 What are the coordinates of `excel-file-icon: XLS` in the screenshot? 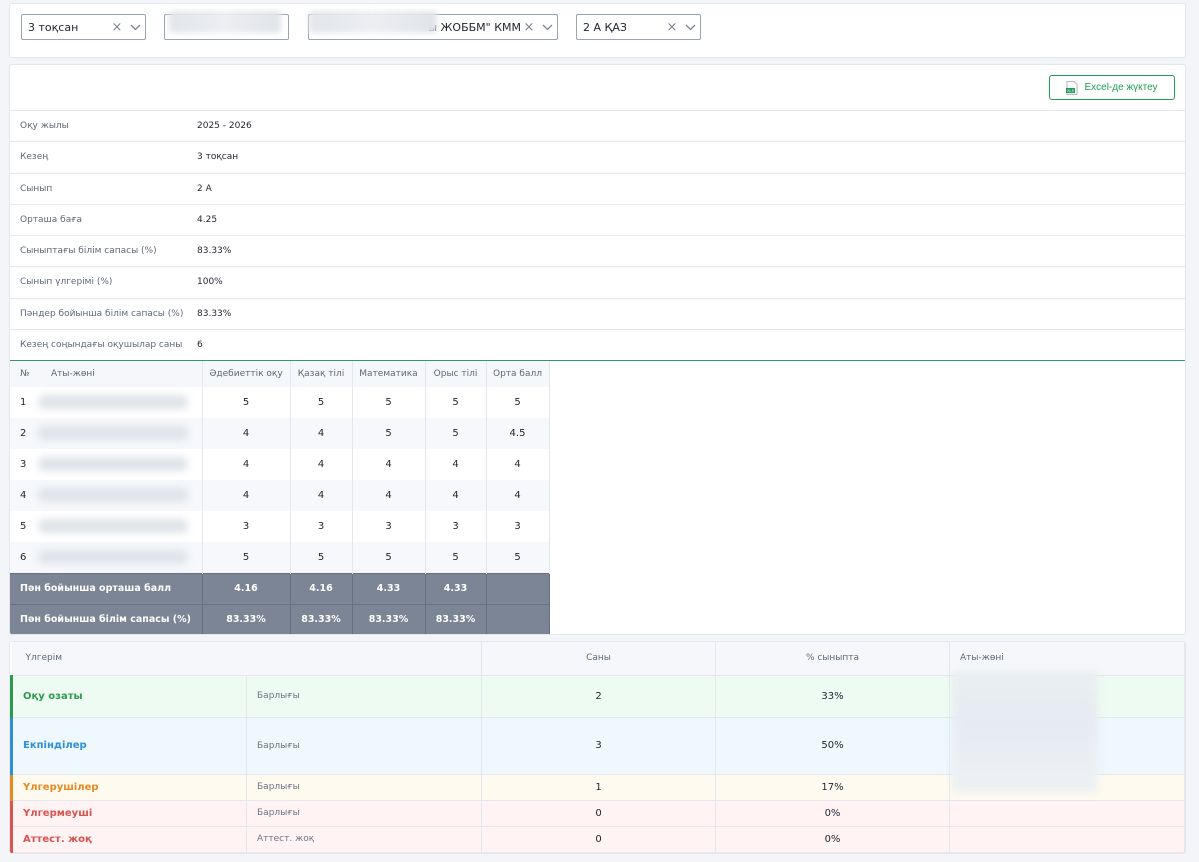 It's located at (1072, 87).